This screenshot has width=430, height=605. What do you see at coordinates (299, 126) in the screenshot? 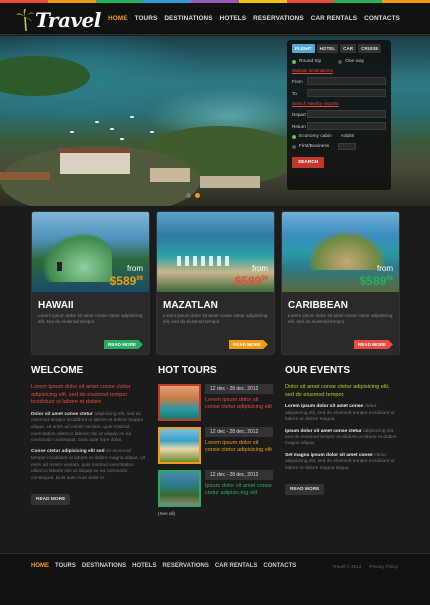
I see `return-label: Return` at bounding box center [299, 126].